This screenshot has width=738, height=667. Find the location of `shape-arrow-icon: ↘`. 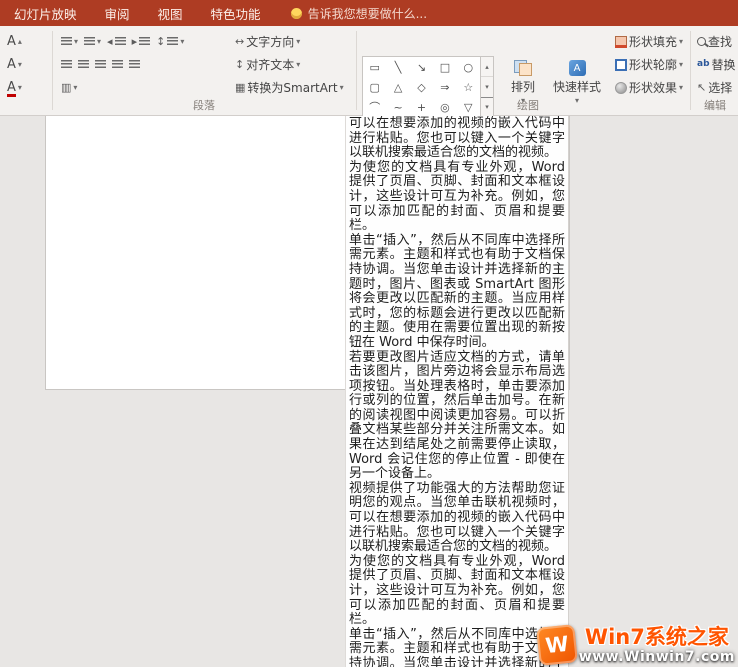

shape-arrow-icon: ↘ is located at coordinates (421, 67).